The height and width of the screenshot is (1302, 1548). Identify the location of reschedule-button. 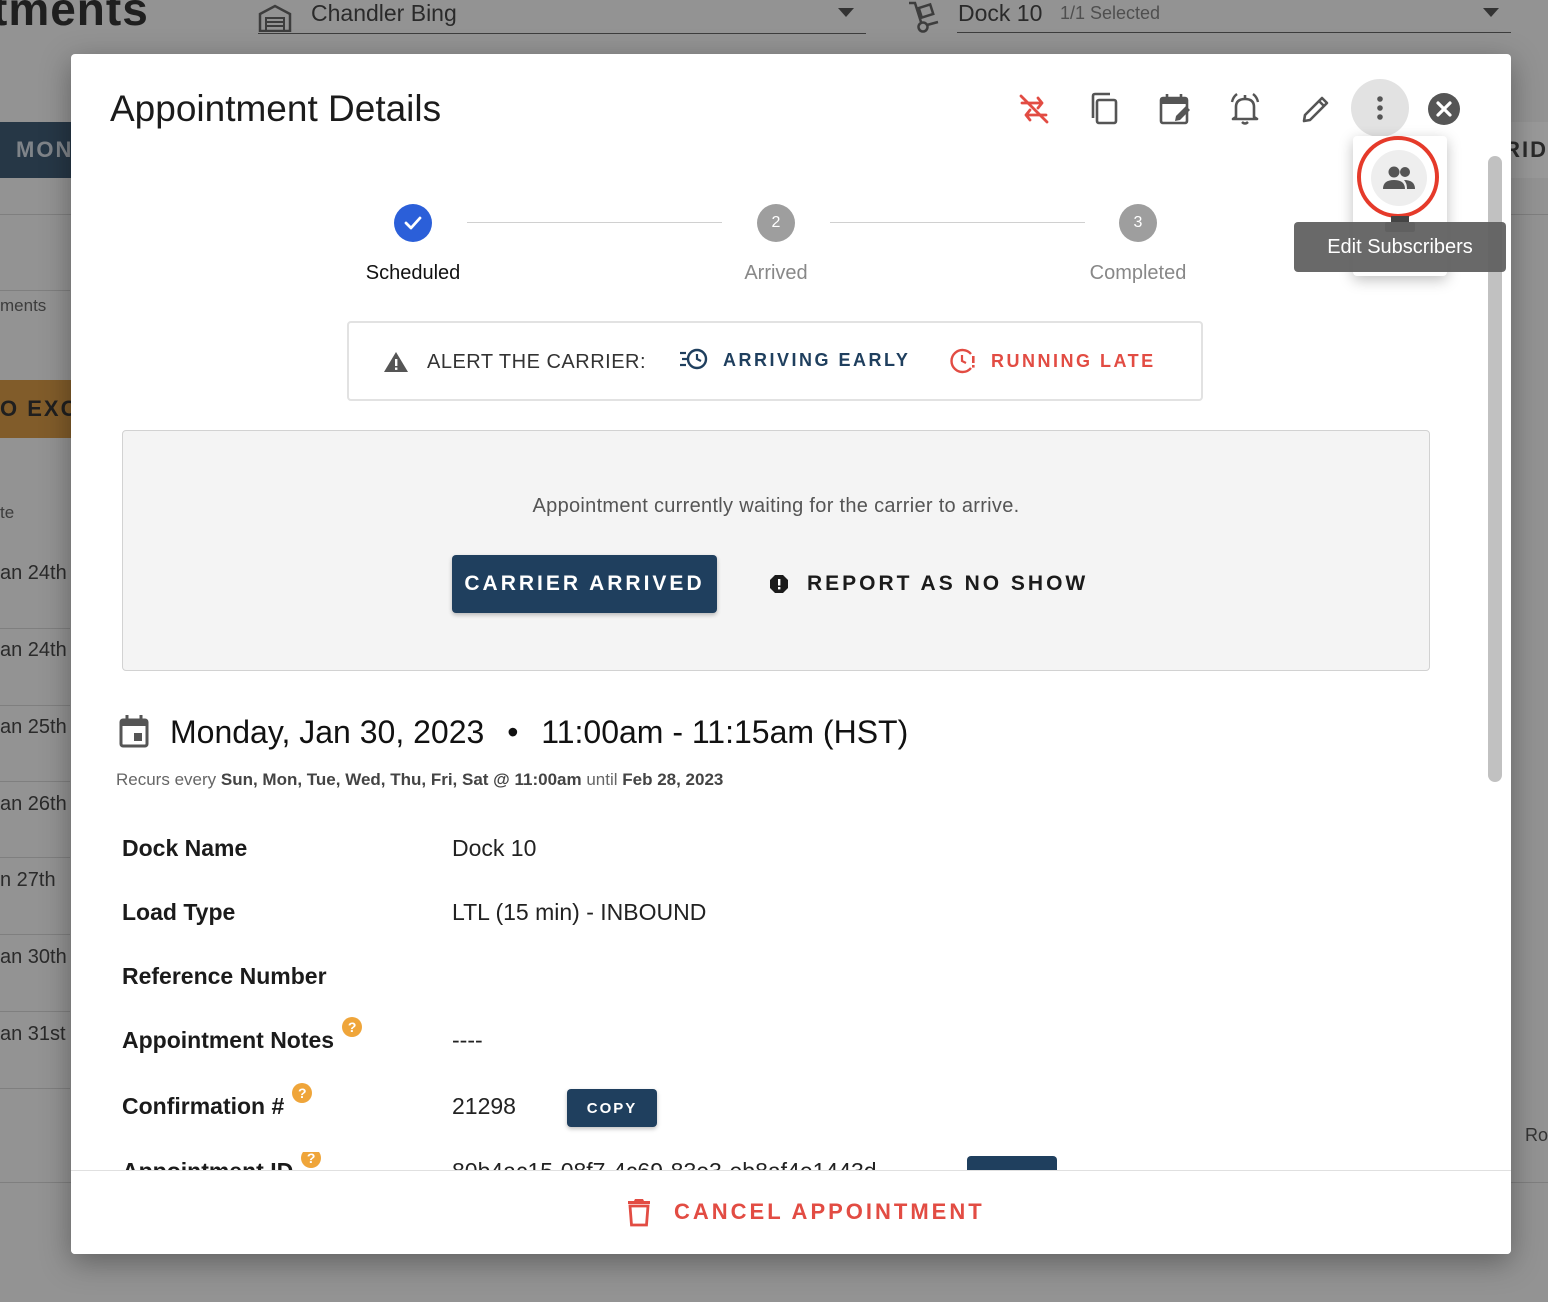
(1175, 109).